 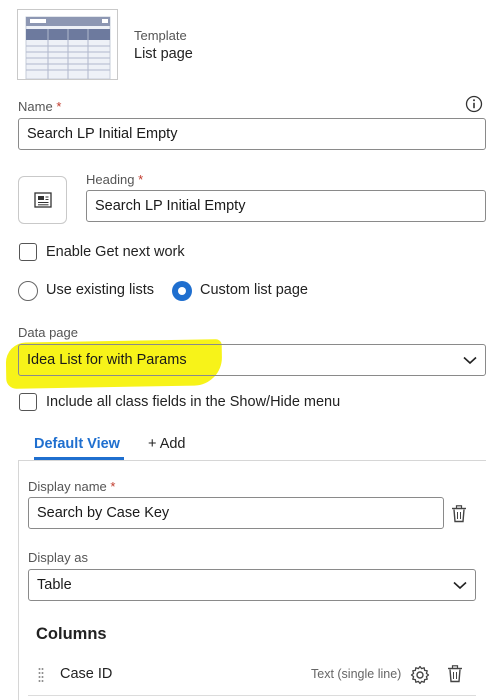 What do you see at coordinates (459, 514) in the screenshot?
I see `delete-view-icon` at bounding box center [459, 514].